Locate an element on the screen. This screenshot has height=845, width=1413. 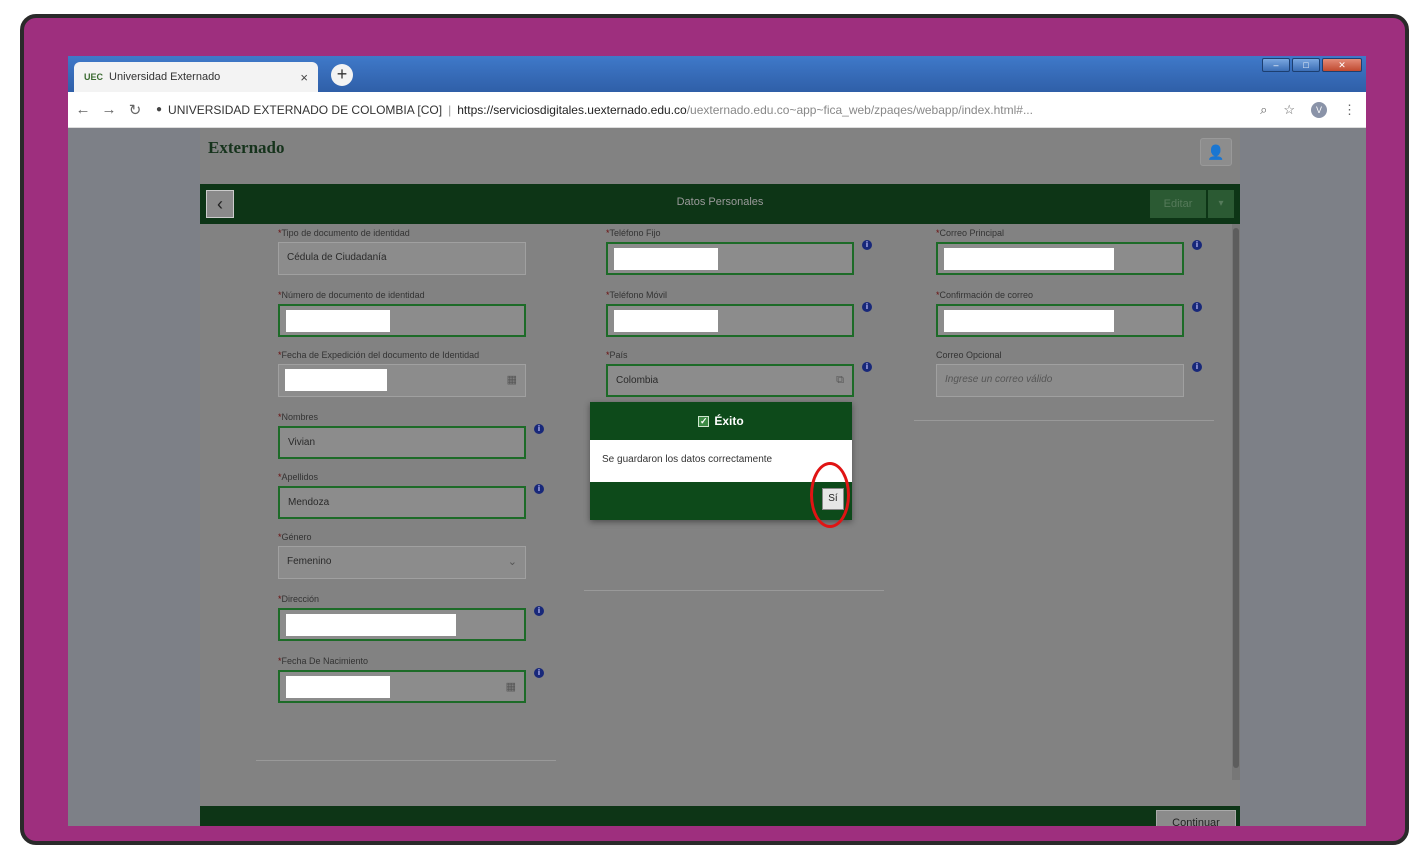
field-label: Teléfono Fijo is located at coordinates (635, 233).